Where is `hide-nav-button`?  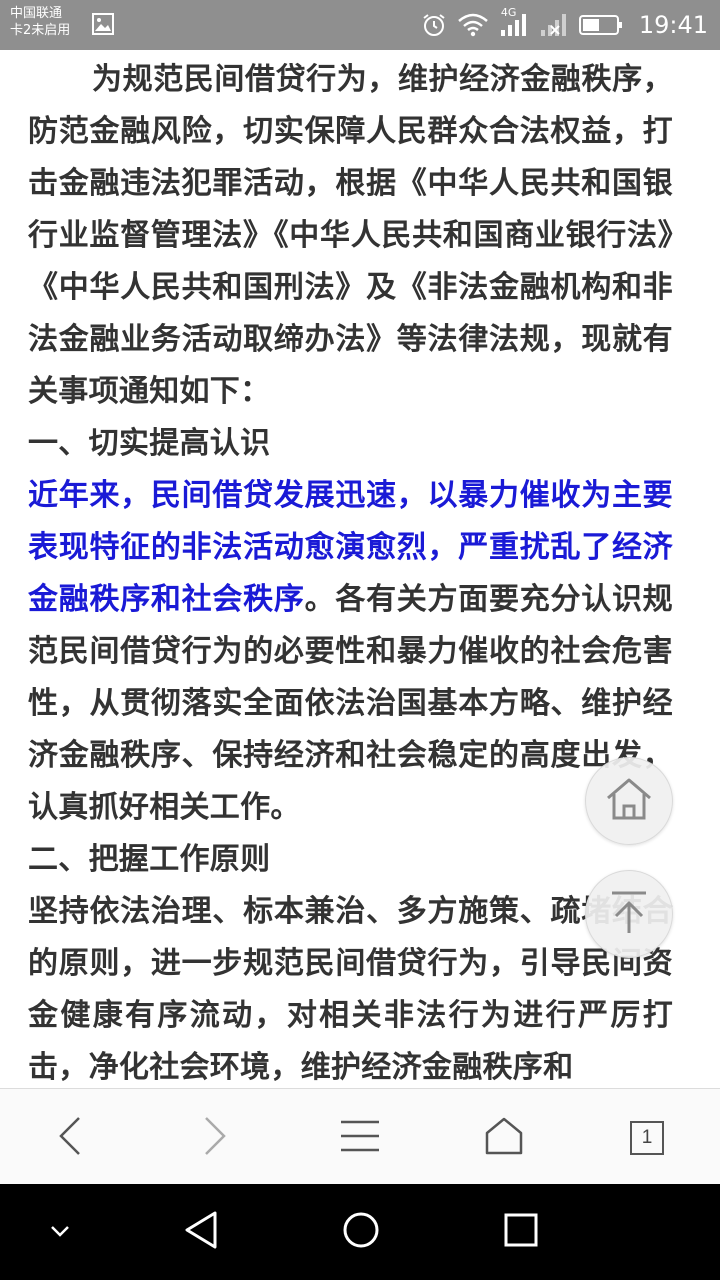
hide-nav-button is located at coordinates (60, 1232).